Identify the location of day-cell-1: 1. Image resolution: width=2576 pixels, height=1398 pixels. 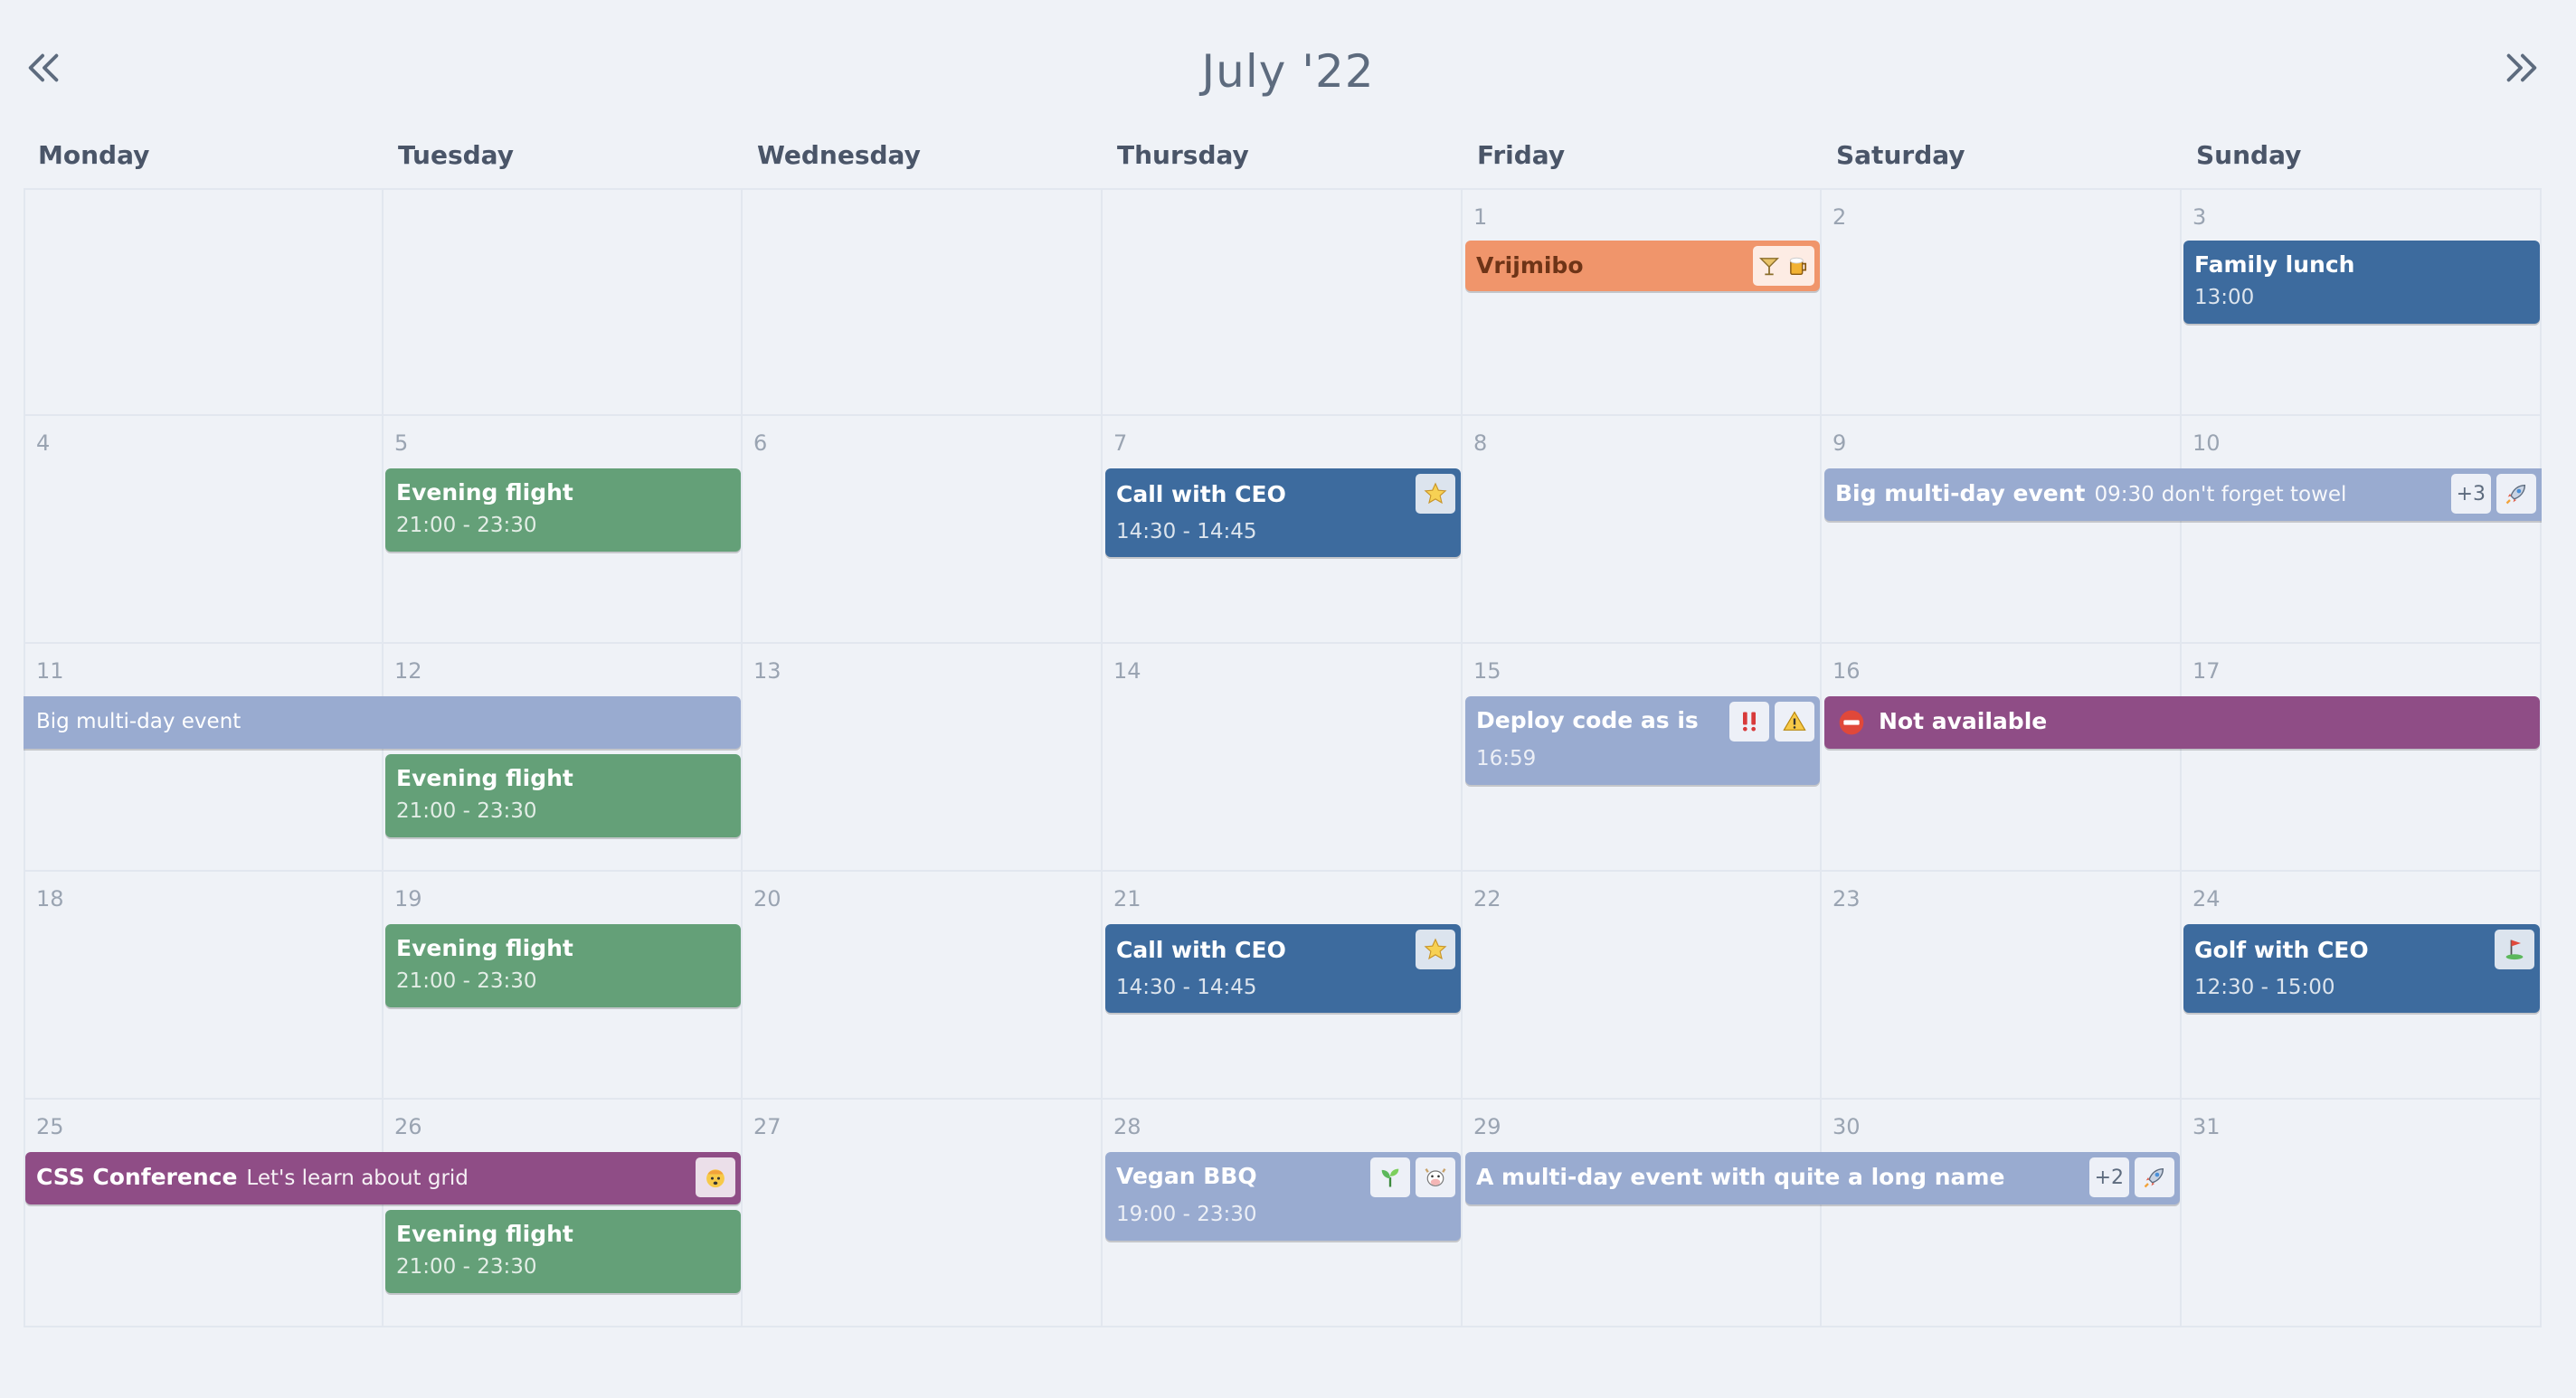
(1643, 302).